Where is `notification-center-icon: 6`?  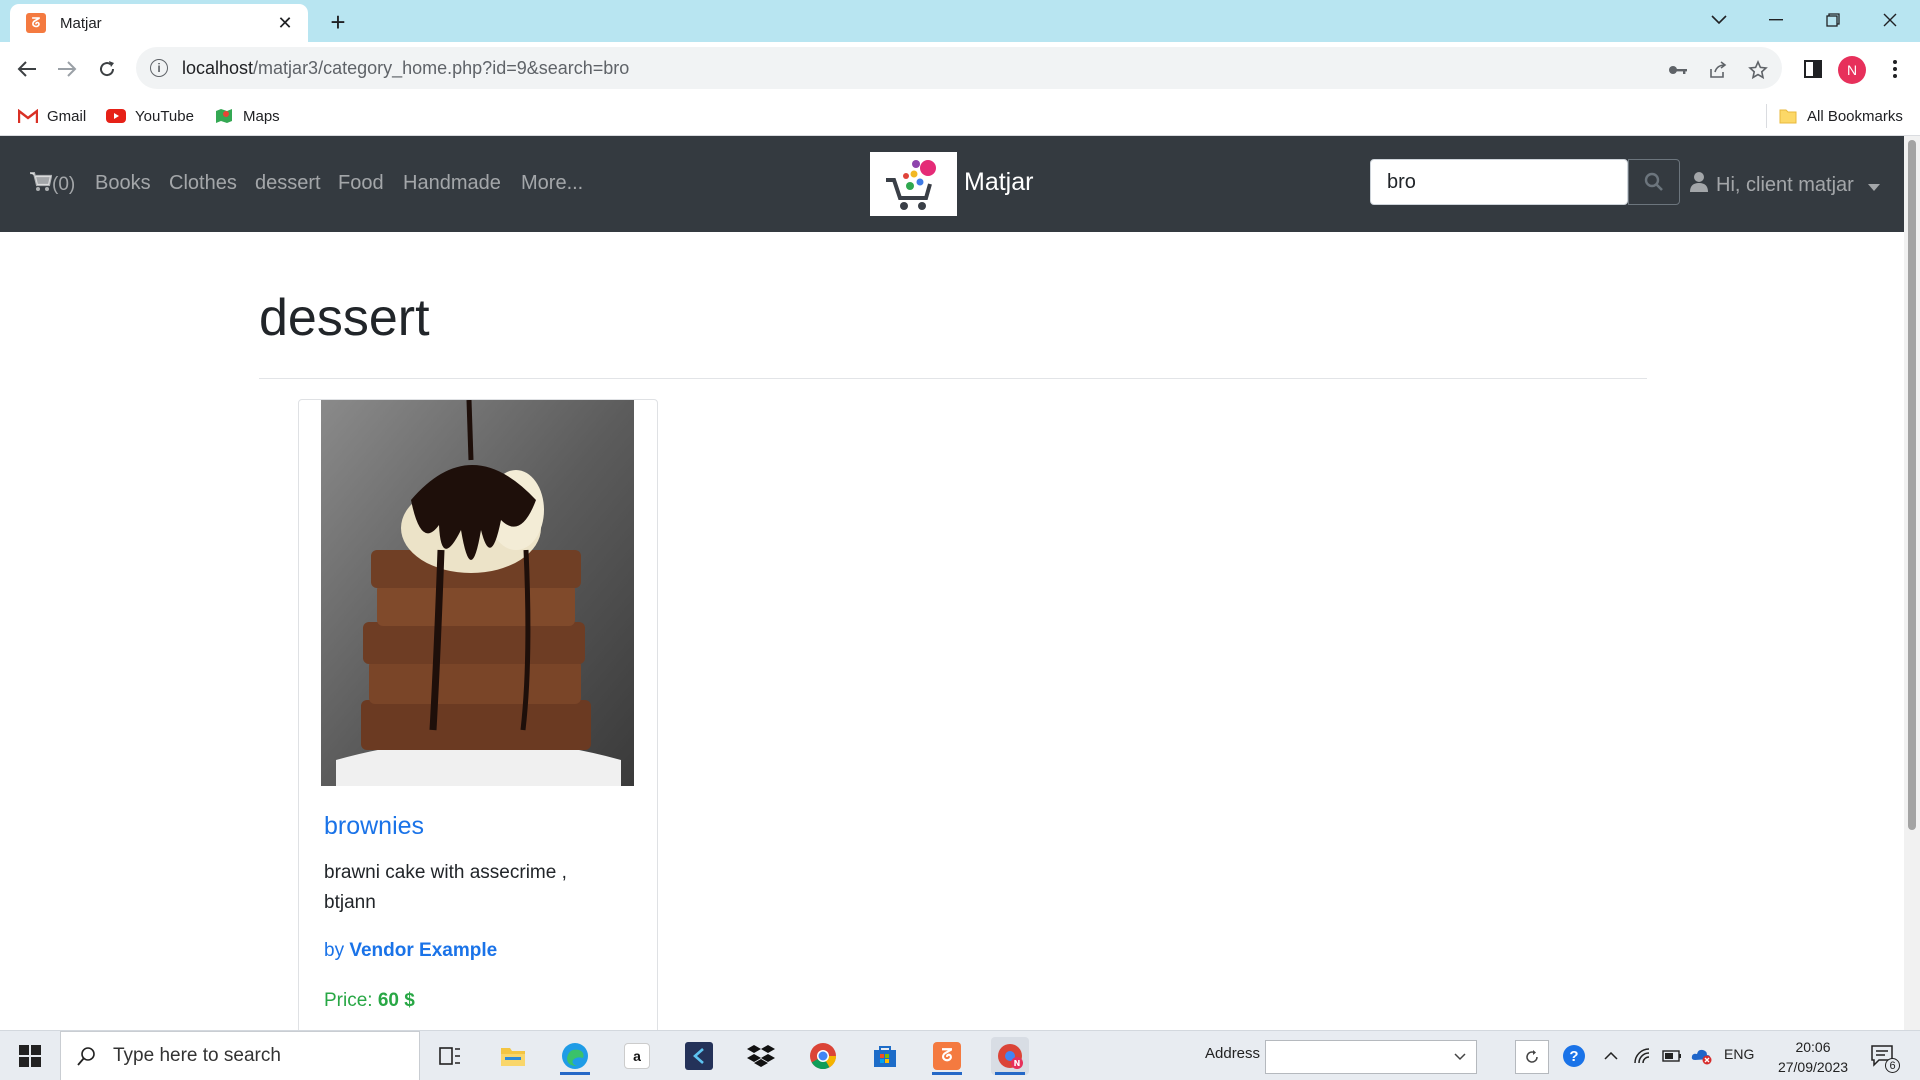 notification-center-icon: 6 is located at coordinates (1884, 1058).